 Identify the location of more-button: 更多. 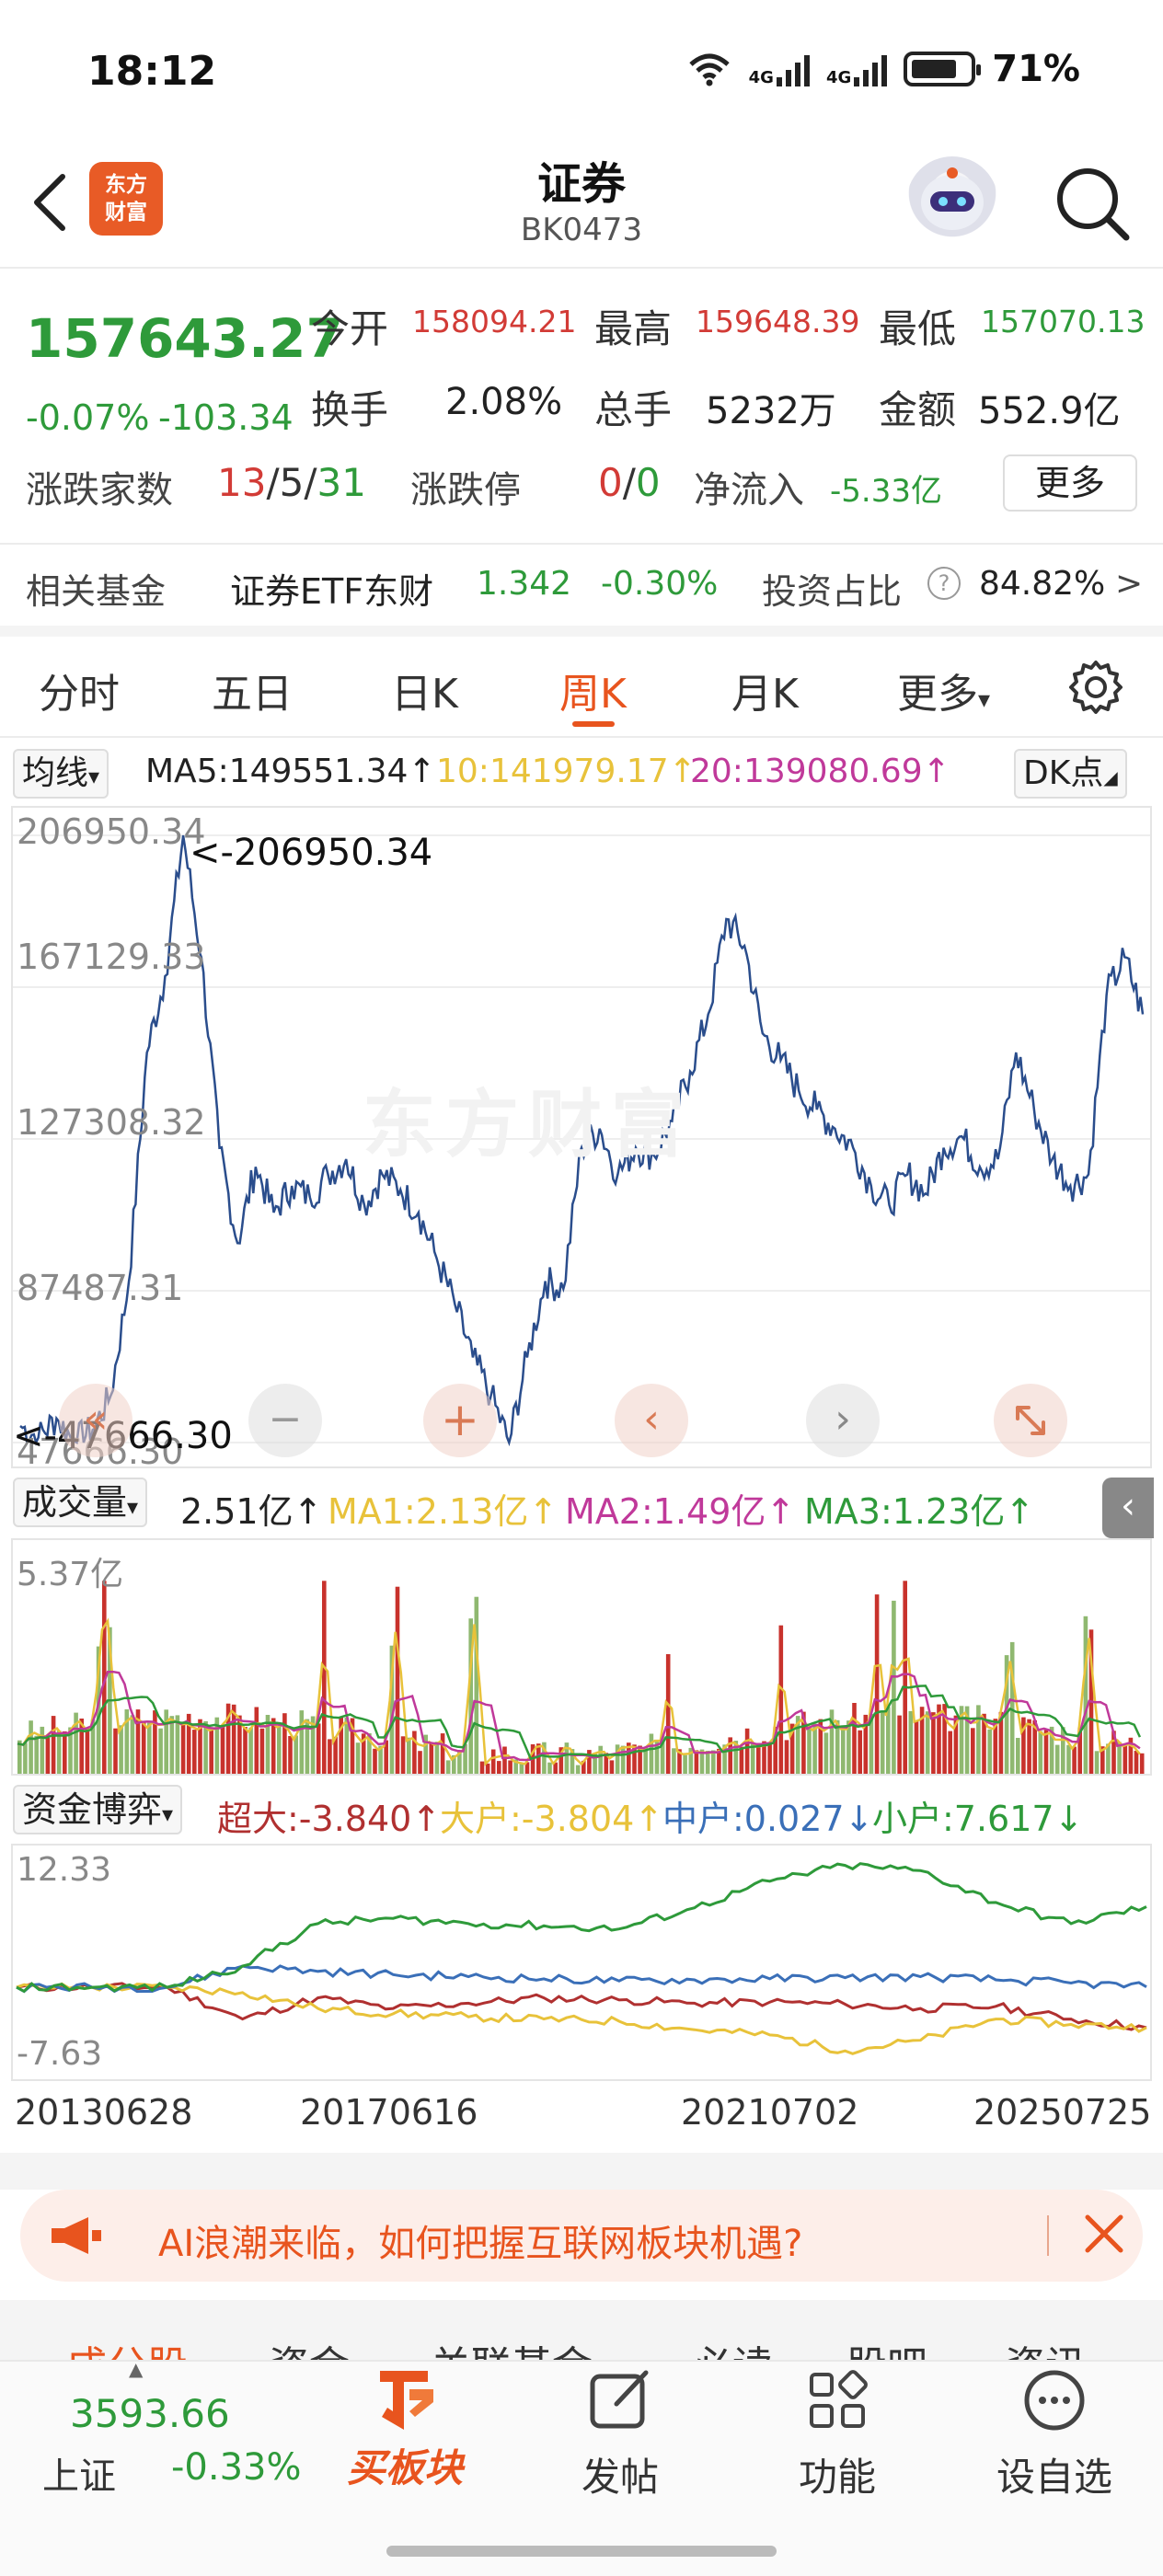
(1070, 483).